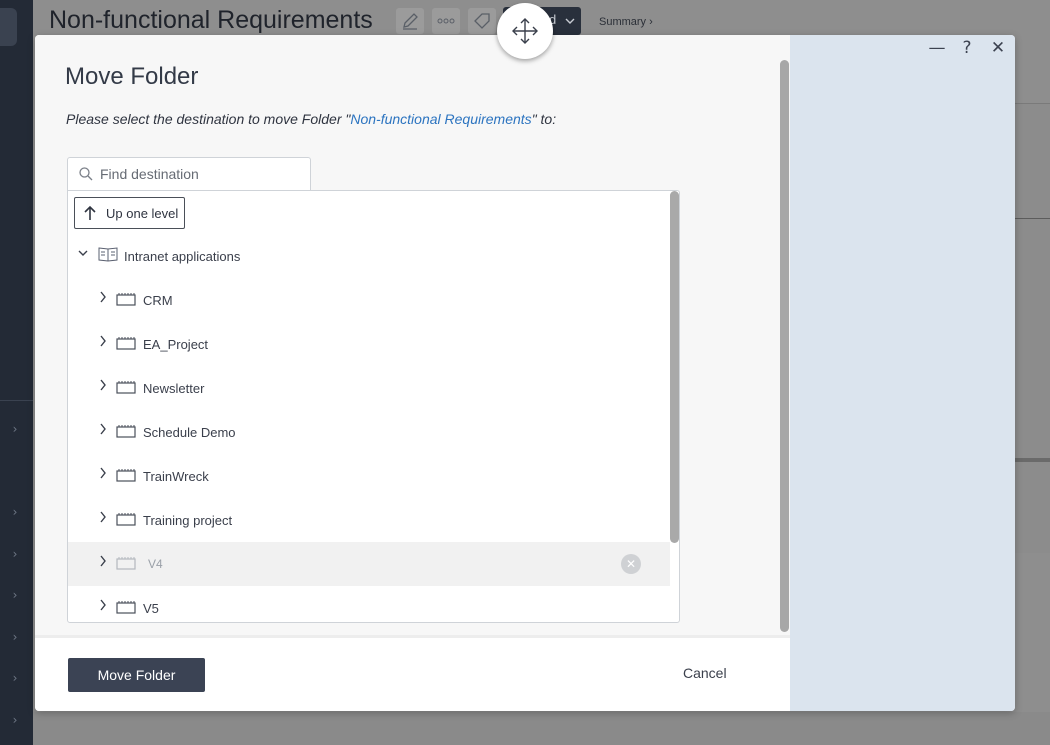 Image resolution: width=1050 pixels, height=745 pixels. I want to click on background-edit-icon, so click(410, 21).